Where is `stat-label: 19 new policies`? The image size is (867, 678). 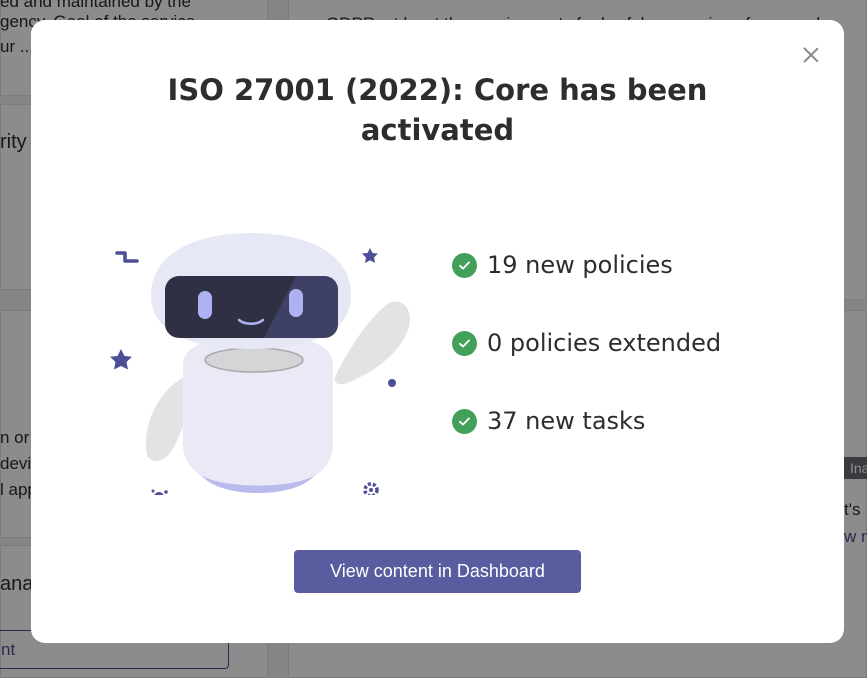 stat-label: 19 new policies is located at coordinates (580, 265).